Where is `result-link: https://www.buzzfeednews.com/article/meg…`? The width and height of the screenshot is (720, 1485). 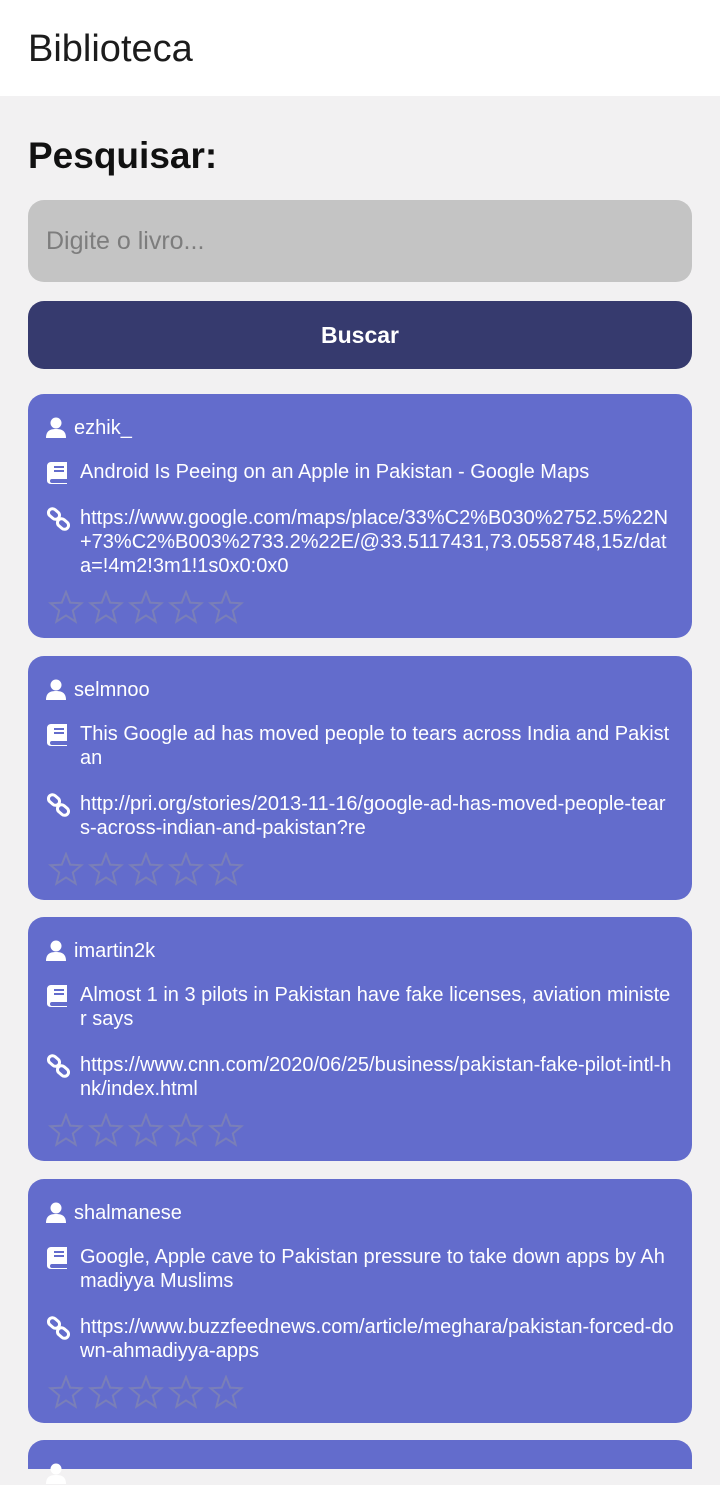 result-link: https://www.buzzfeednews.com/article/meg… is located at coordinates (377, 1339).